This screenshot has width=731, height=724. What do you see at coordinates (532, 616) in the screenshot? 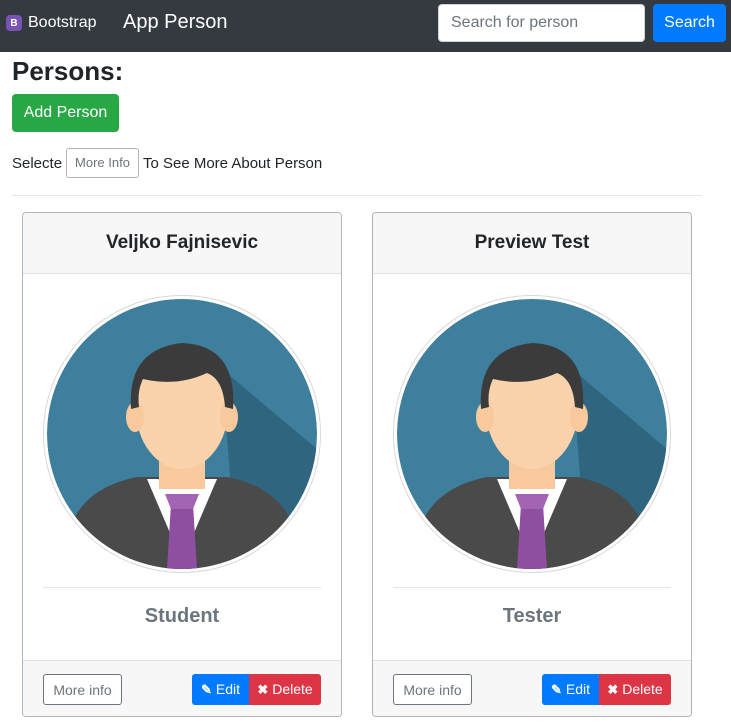
I see `person-role: Tester` at bounding box center [532, 616].